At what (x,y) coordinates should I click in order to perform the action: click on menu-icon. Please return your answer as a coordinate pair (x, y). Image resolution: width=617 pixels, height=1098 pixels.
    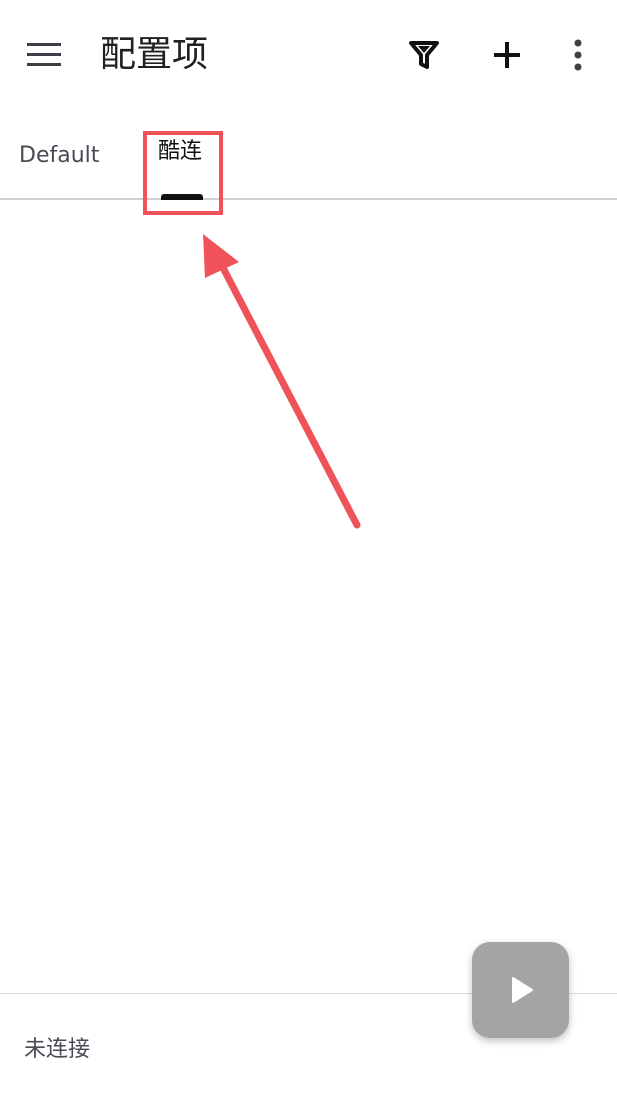
    Looking at the image, I should click on (44, 54).